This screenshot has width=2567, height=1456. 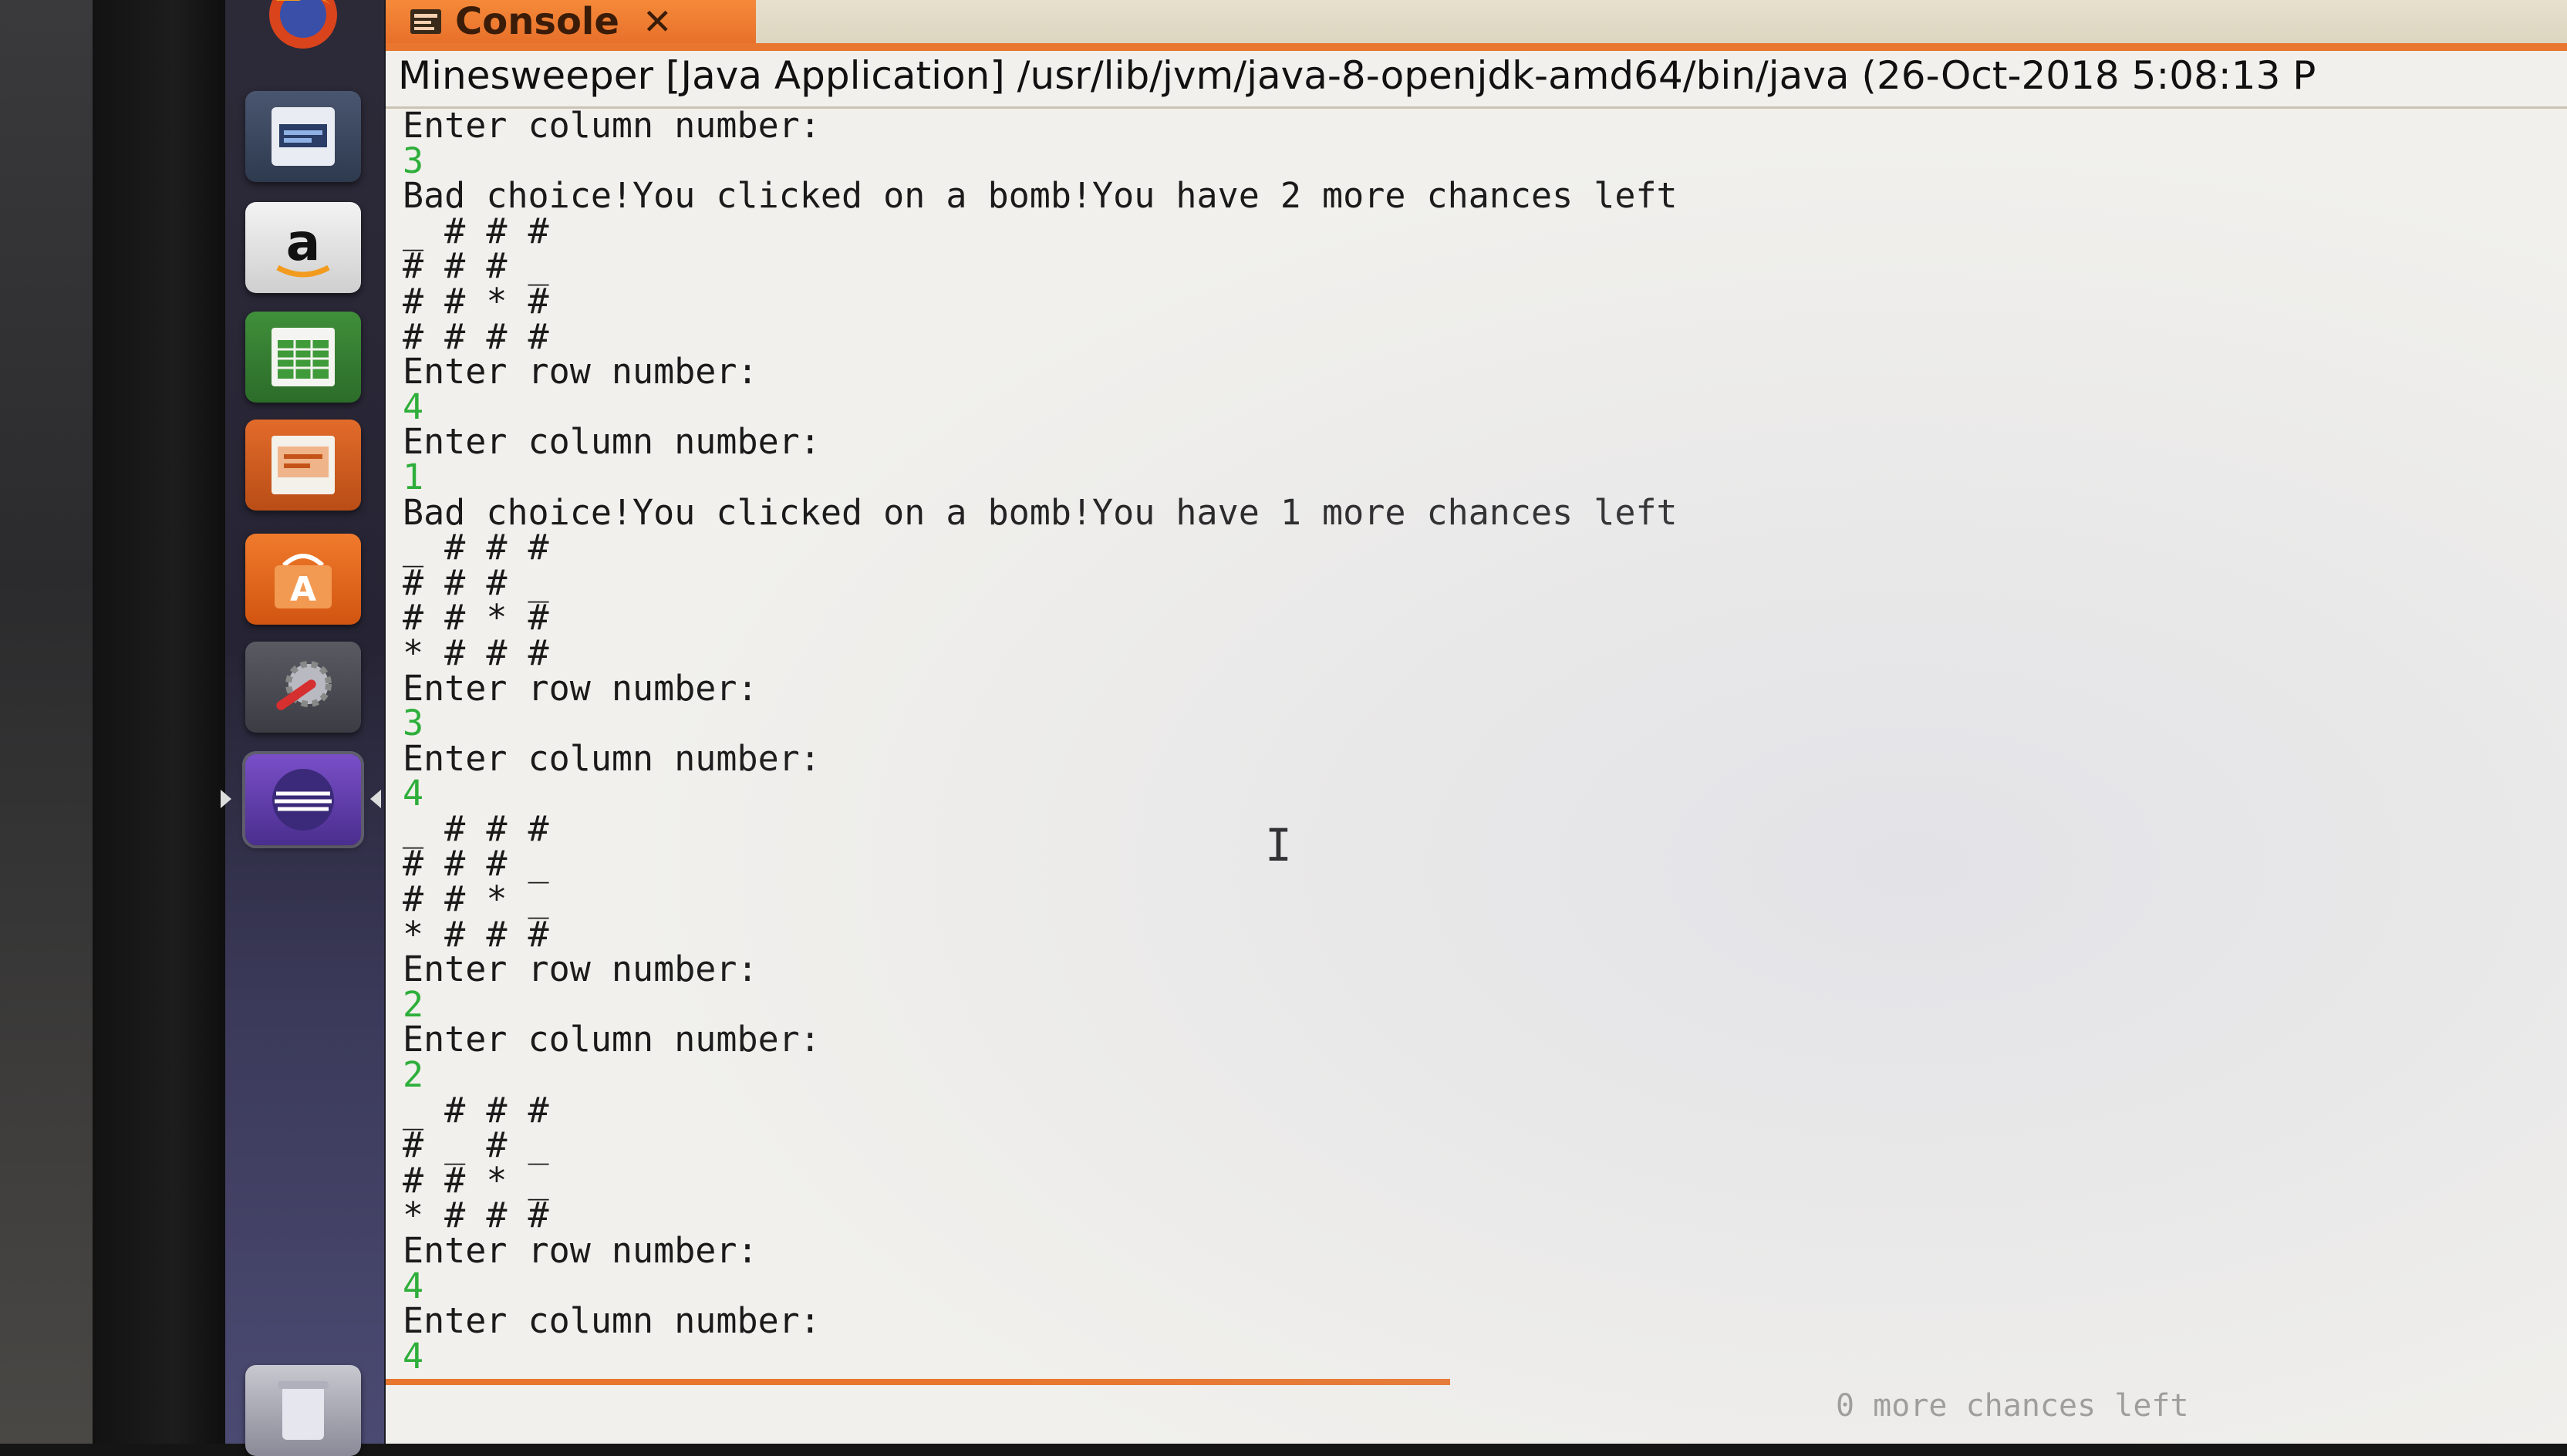 I want to click on monitor-bezel, so click(x=160, y=722).